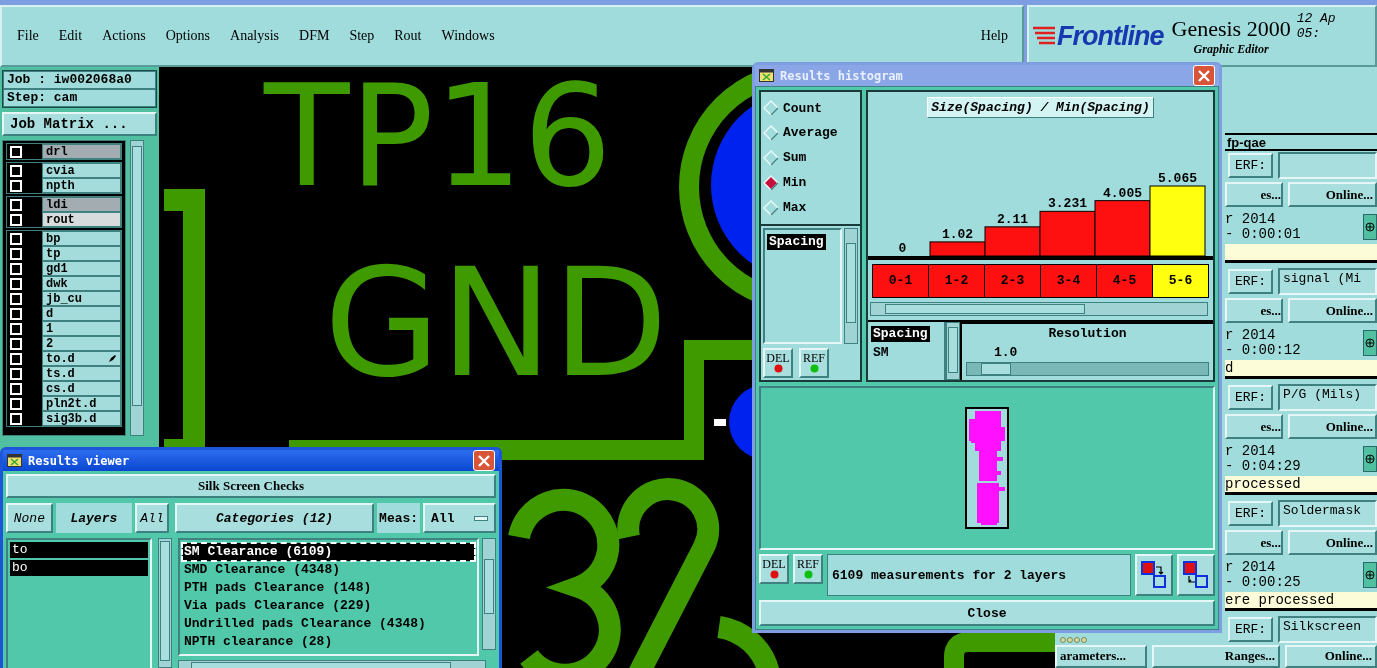 This screenshot has width=1377, height=668. I want to click on category-list-item: SM Clearance (6109), so click(328, 552).